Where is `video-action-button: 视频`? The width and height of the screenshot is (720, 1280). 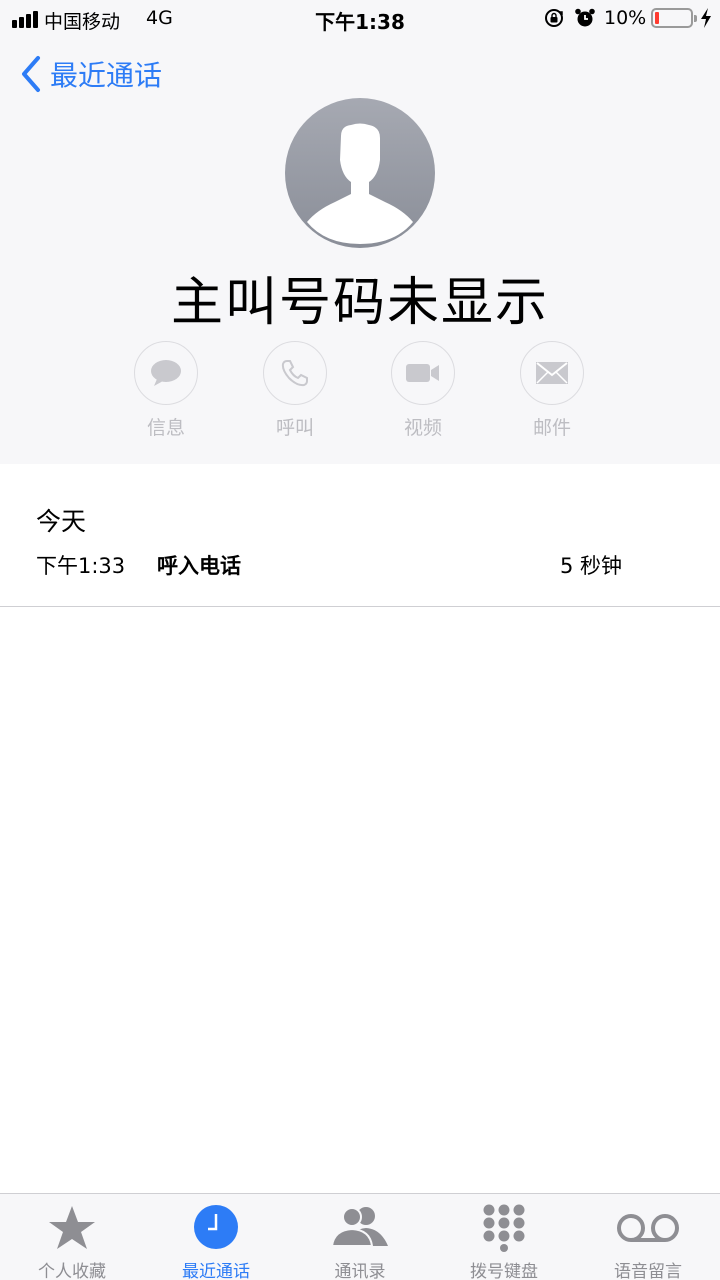 video-action-button: 视频 is located at coordinates (423, 390).